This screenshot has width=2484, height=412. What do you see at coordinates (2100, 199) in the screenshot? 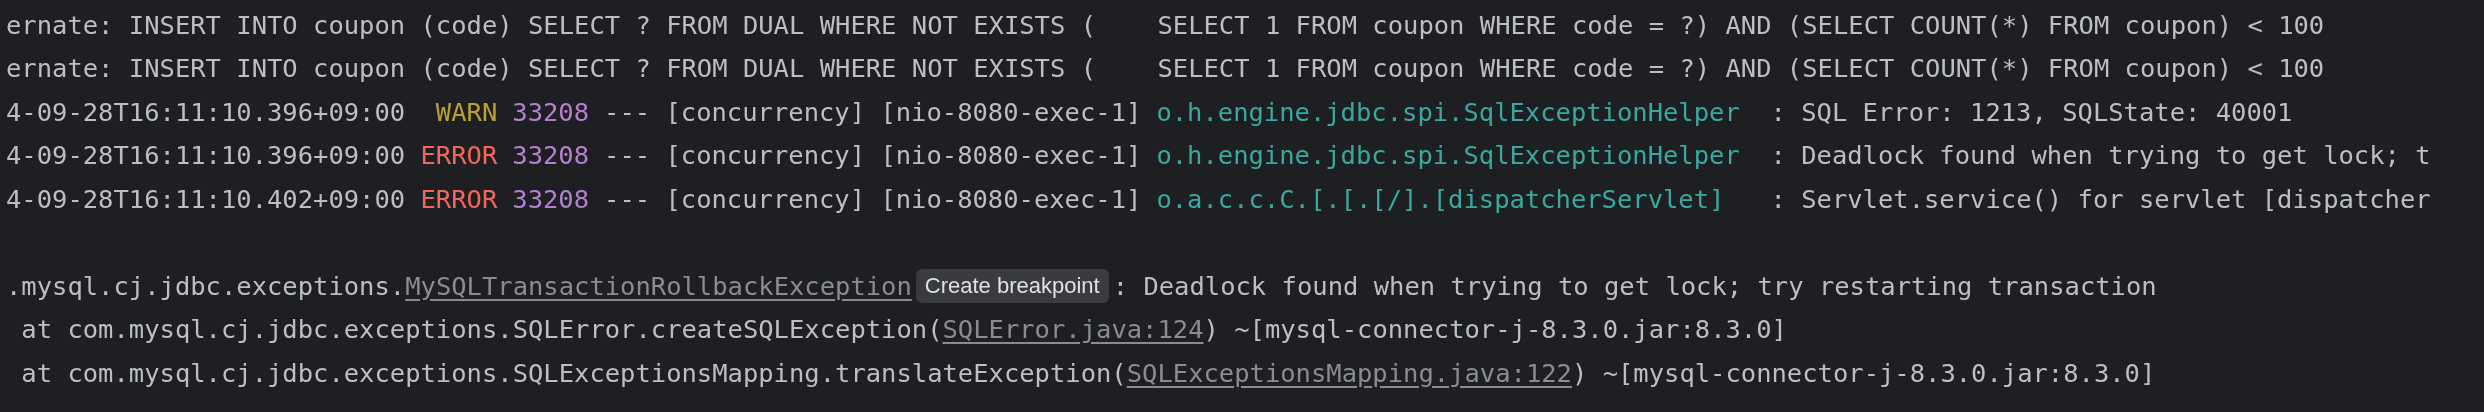
I see `log-text: : Servlet.service() for servlet [dispatcher` at bounding box center [2100, 199].